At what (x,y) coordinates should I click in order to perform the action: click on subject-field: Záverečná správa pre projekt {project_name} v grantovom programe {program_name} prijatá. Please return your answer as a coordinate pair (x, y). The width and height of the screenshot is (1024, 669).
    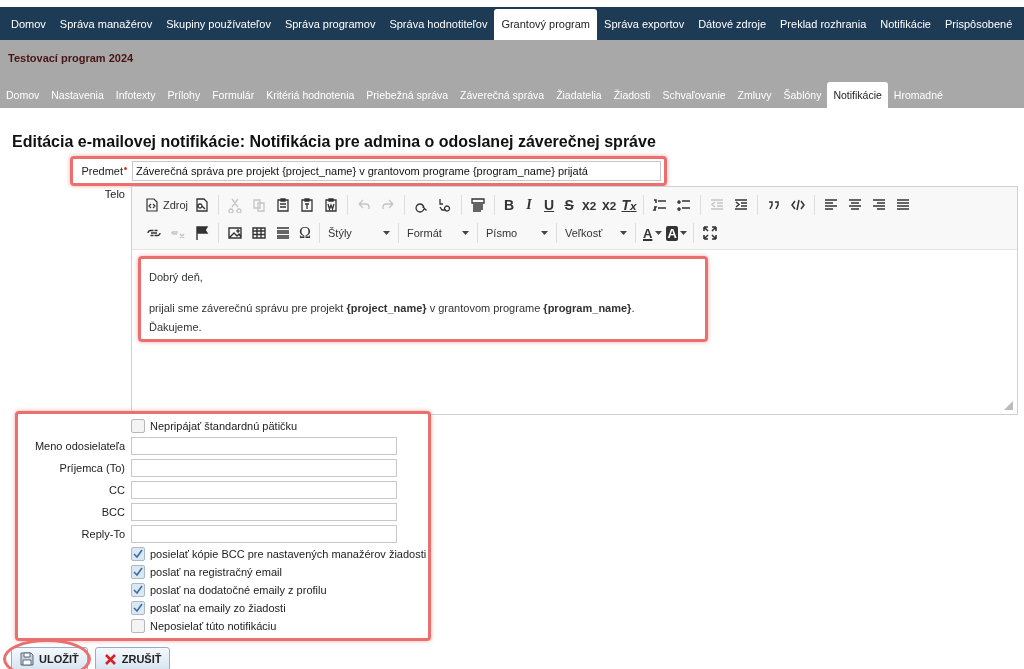
    Looking at the image, I should click on (396, 171).